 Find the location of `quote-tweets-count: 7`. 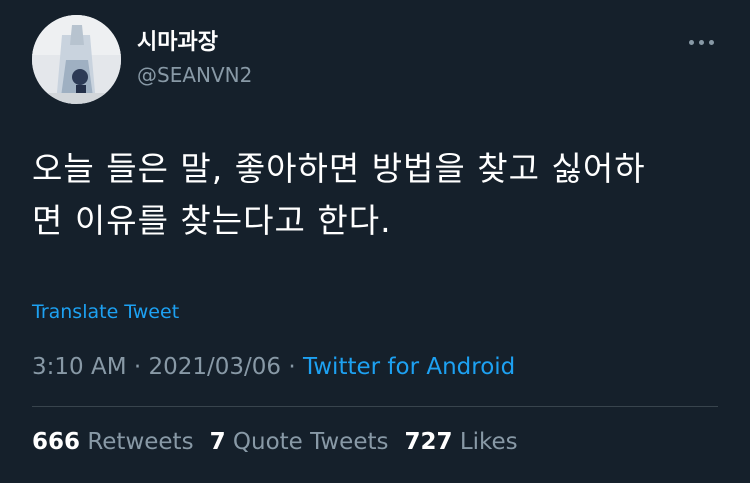

quote-tweets-count: 7 is located at coordinates (217, 442).